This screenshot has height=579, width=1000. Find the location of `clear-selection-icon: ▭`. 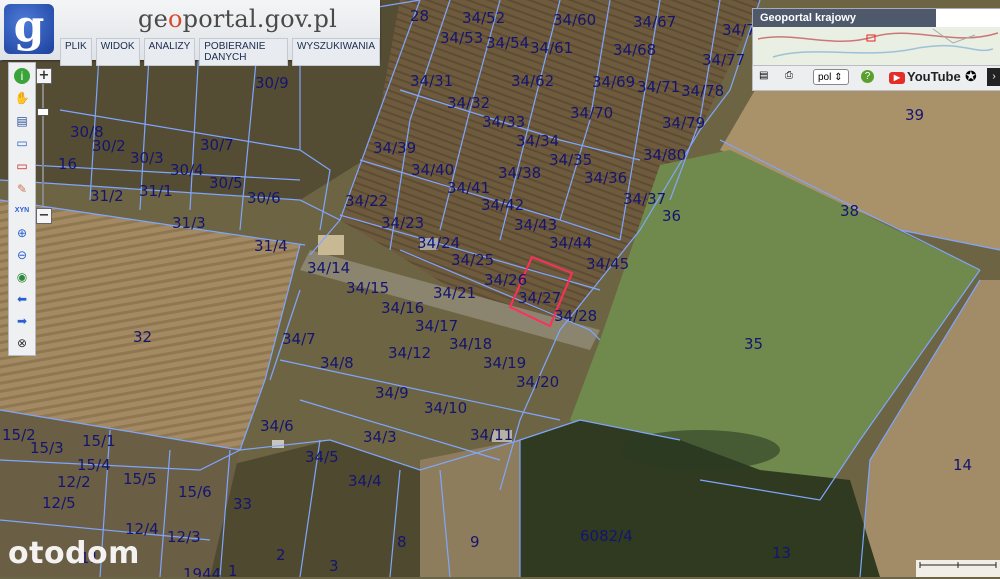

clear-selection-icon: ▭ is located at coordinates (22, 166).